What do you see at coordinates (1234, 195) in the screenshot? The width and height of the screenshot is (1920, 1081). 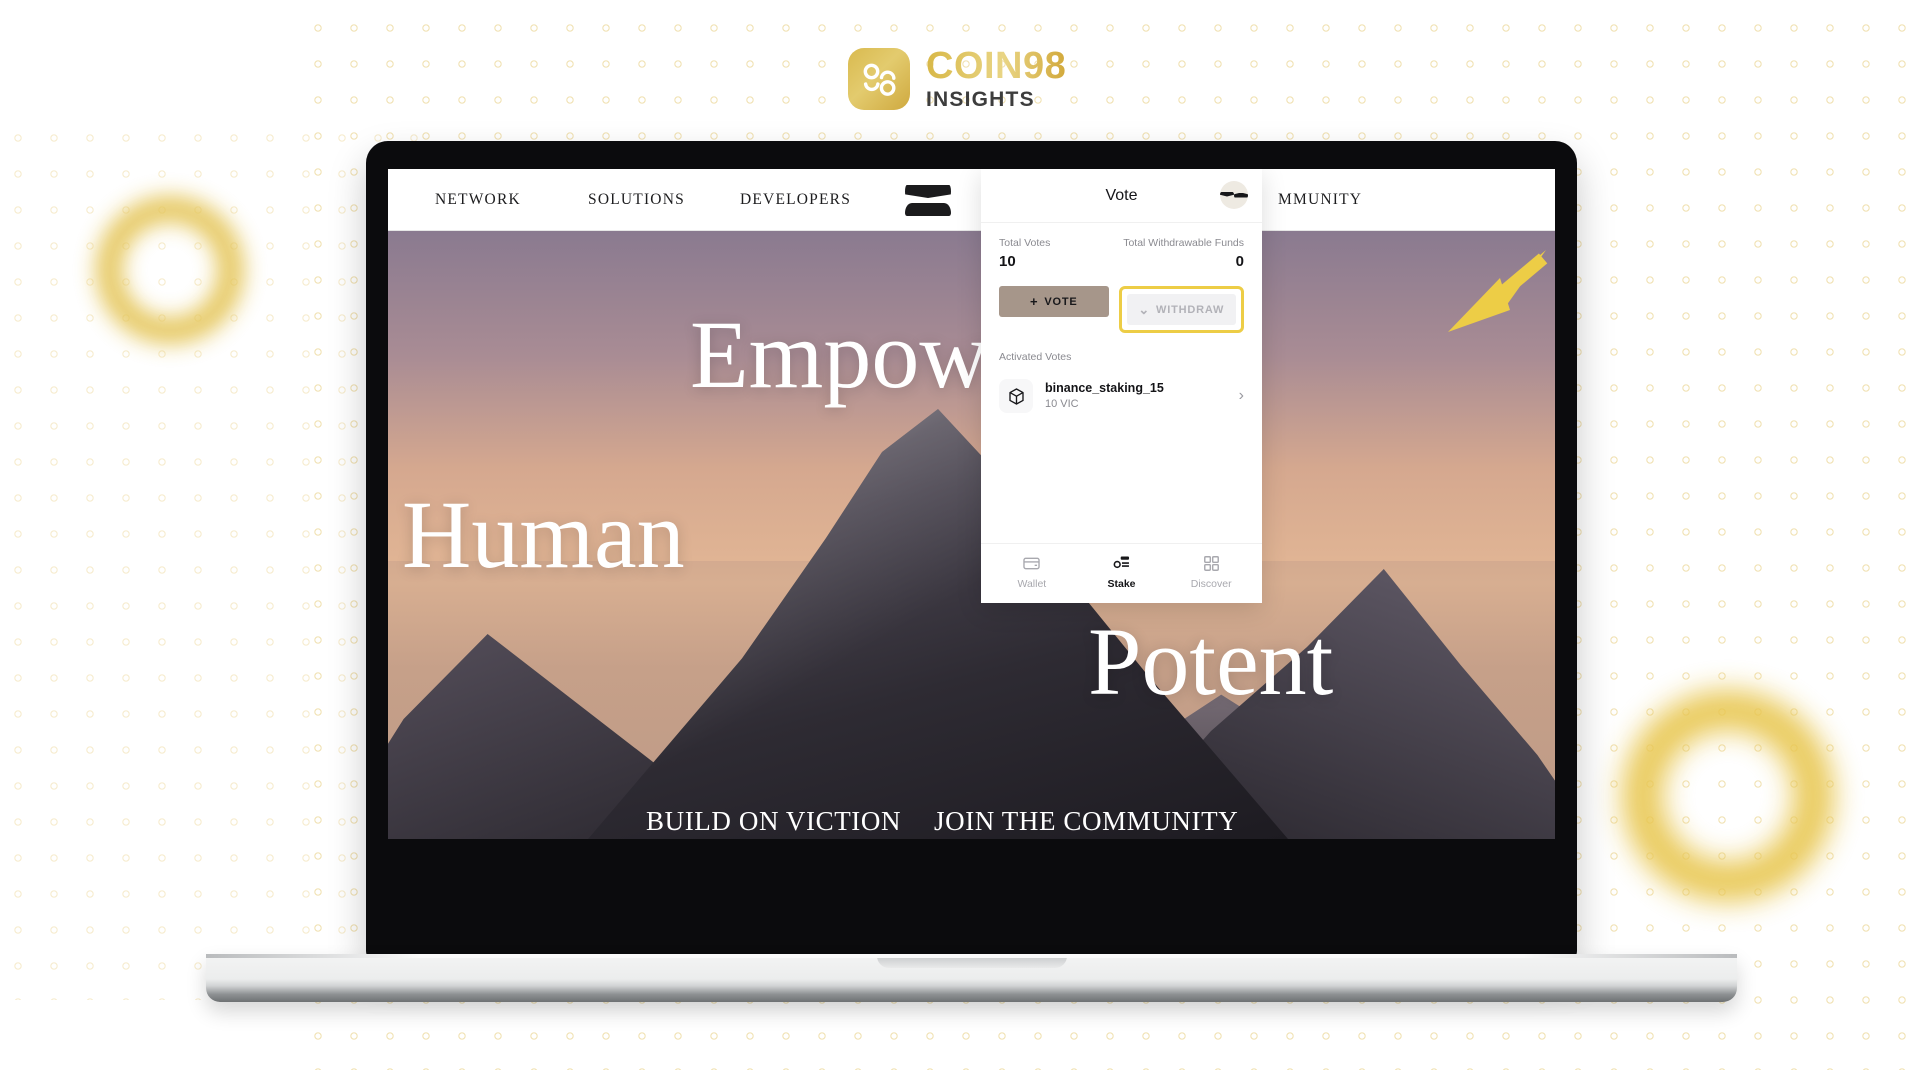 I see `viction-avatar-icon` at bounding box center [1234, 195].